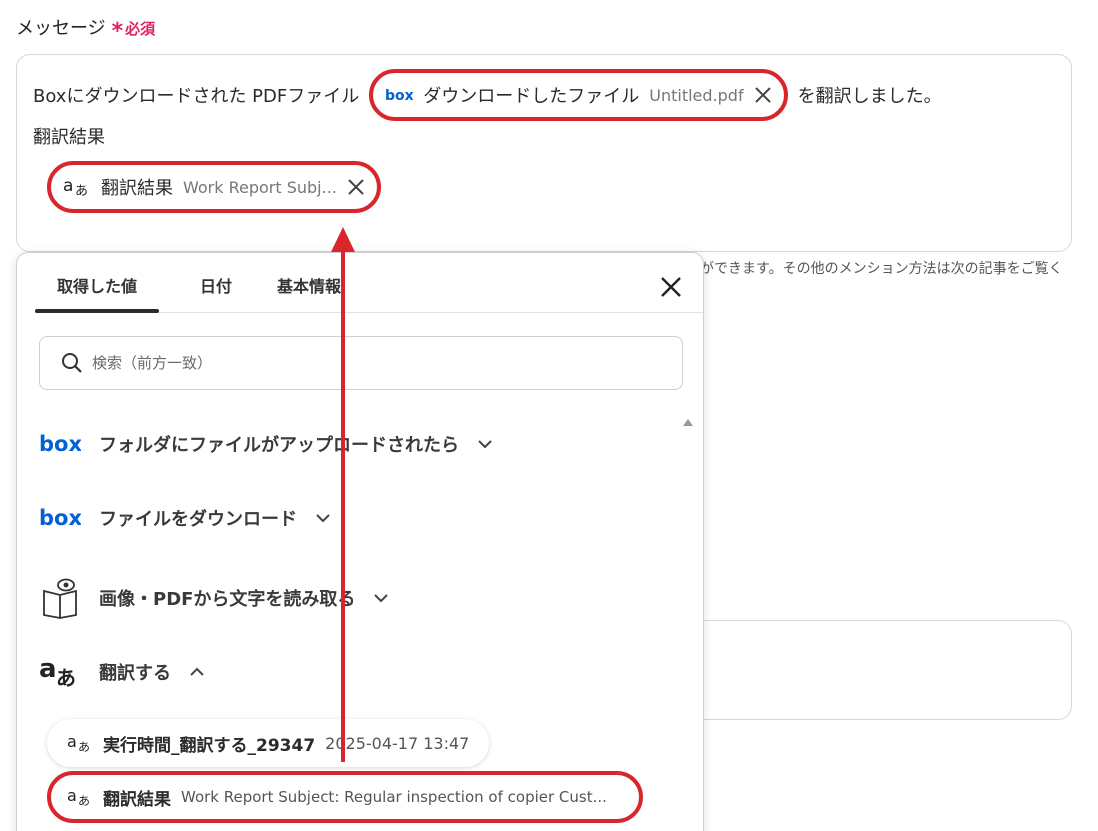  I want to click on section-label: 翻訳する, so click(135, 673).